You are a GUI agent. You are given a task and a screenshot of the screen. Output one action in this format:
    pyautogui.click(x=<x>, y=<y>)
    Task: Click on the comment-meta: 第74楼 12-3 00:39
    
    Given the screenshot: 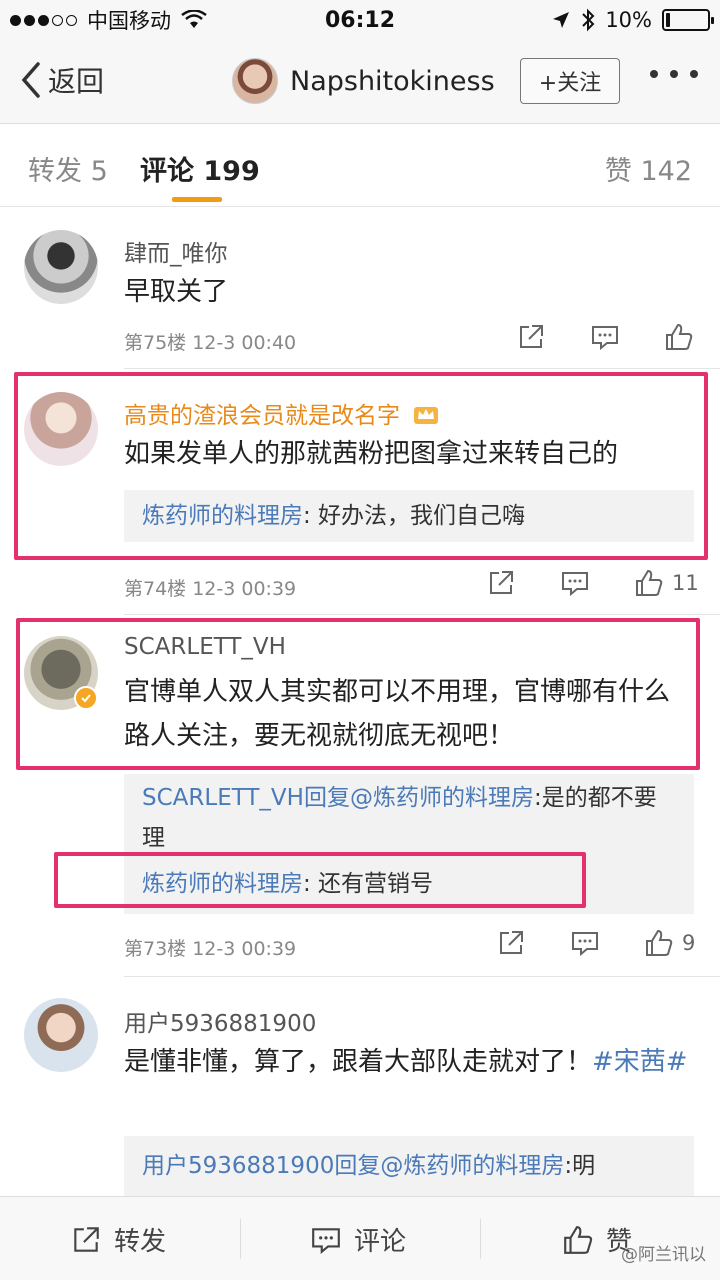 What is the action you would take?
    pyautogui.click(x=210, y=589)
    